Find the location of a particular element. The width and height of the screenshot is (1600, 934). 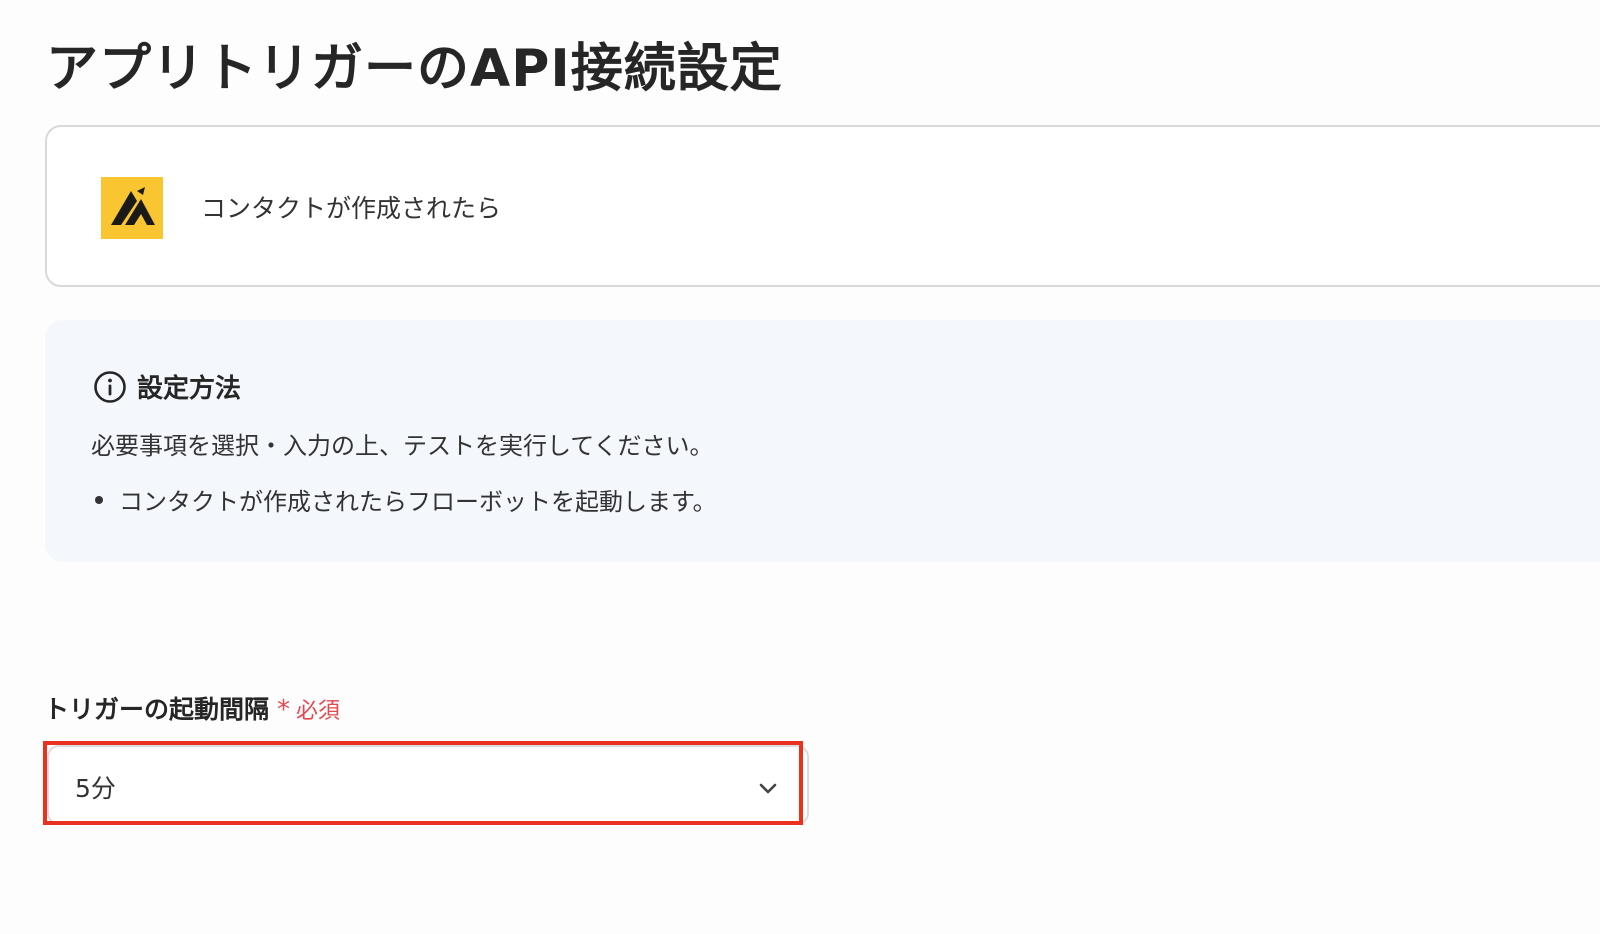

info-circle-icon is located at coordinates (110, 386).